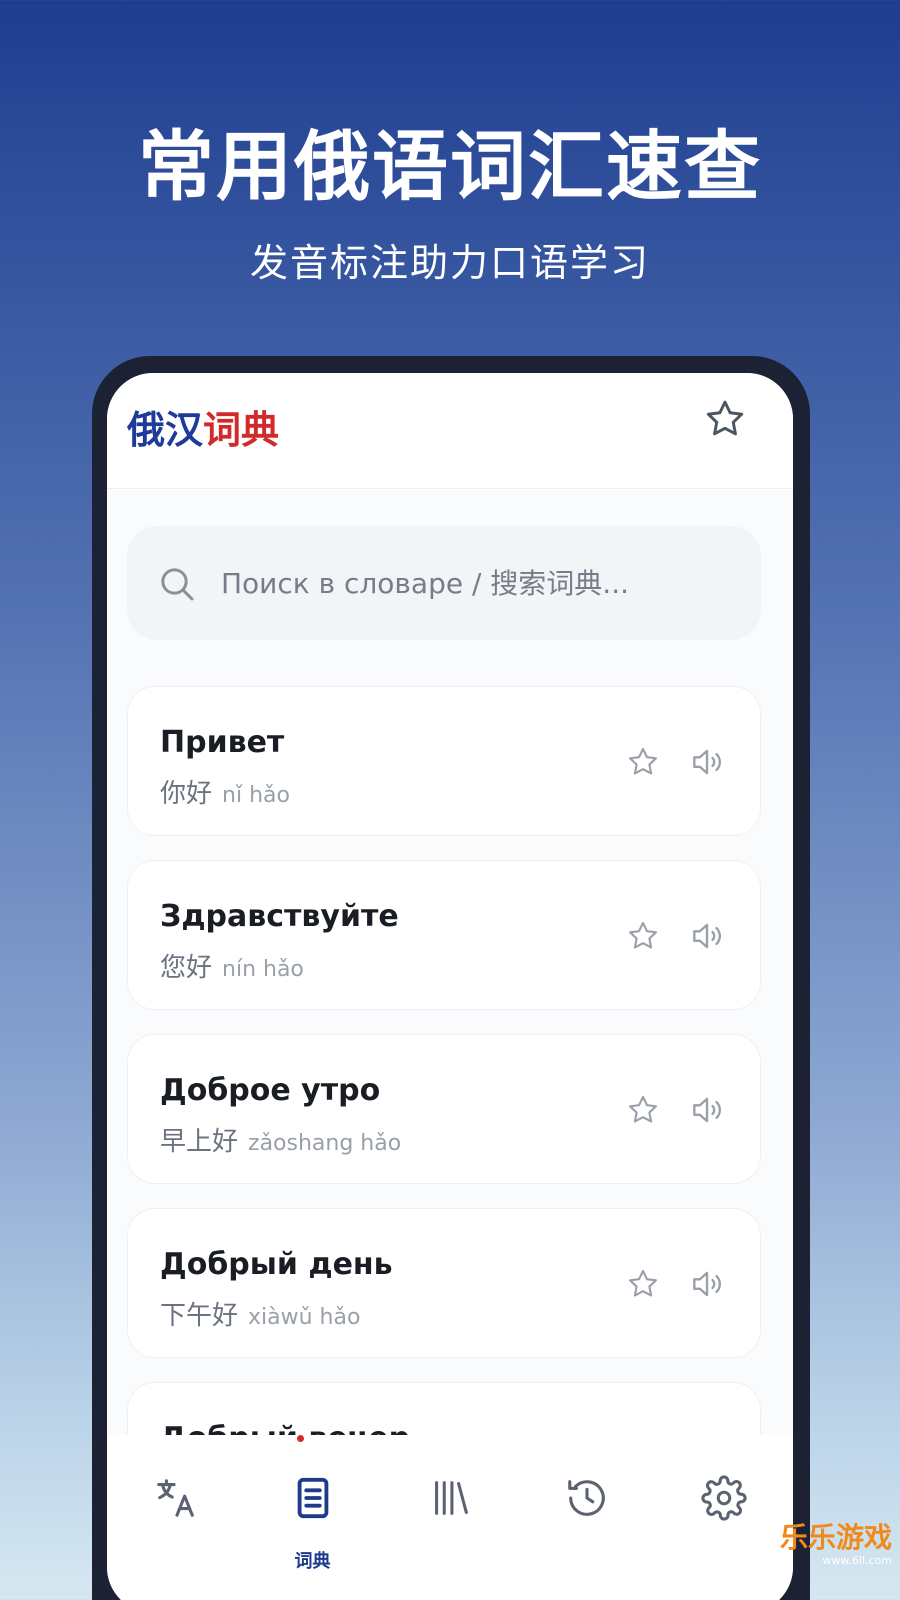 The image size is (900, 1600). What do you see at coordinates (175, 1517) in the screenshot?
I see `tab-translate` at bounding box center [175, 1517].